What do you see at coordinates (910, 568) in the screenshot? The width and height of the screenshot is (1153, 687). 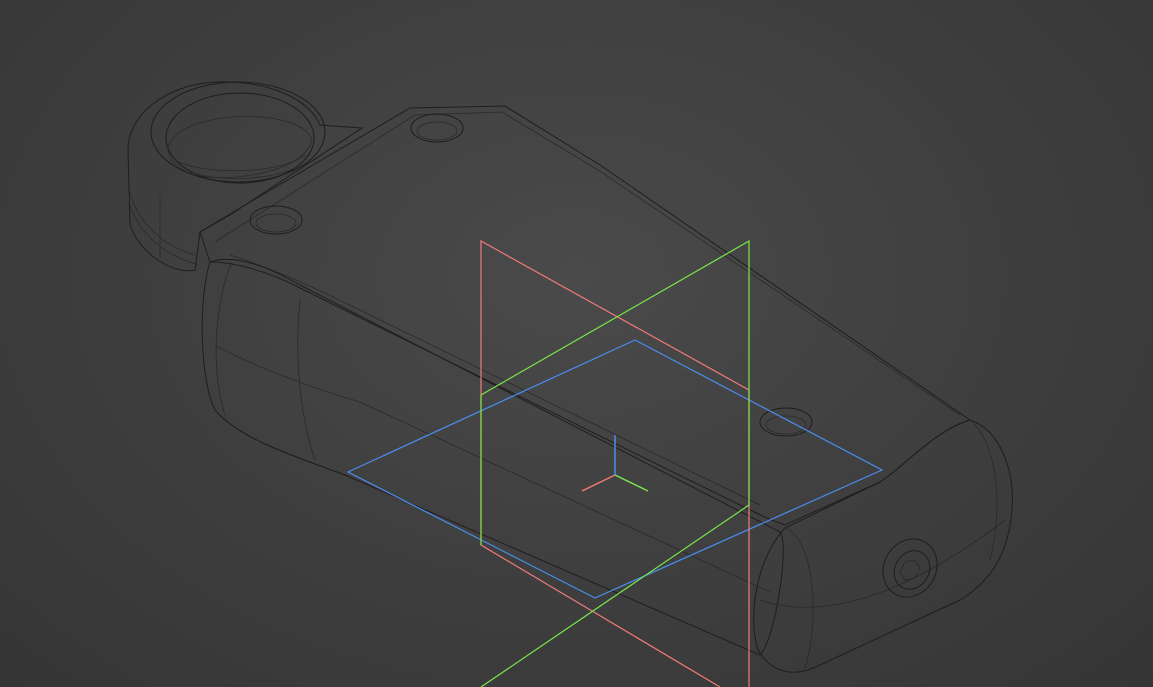 I see `socket-screw` at bounding box center [910, 568].